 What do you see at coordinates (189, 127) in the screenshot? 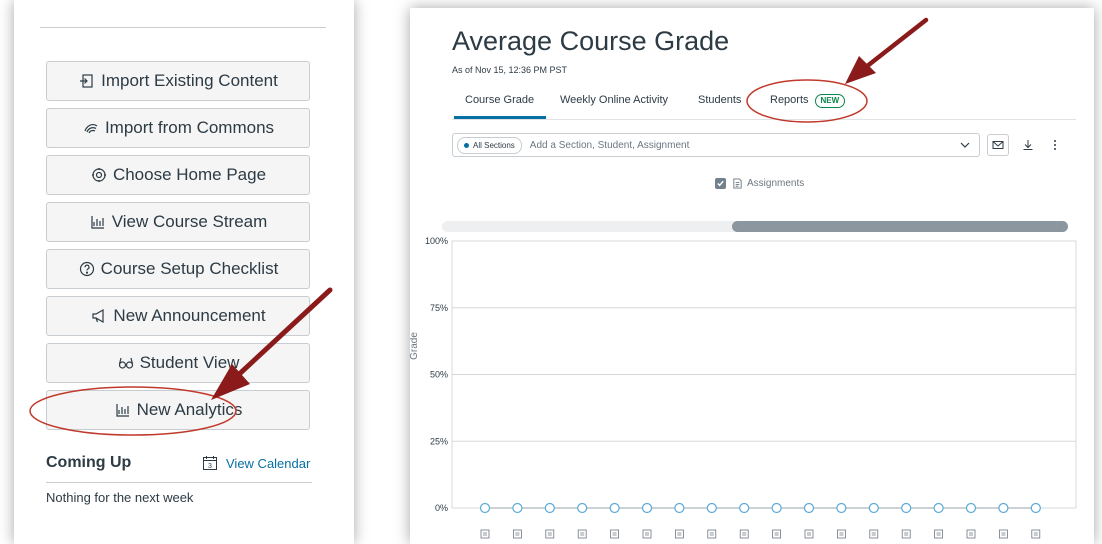
I see `button-label: Import from Commons` at bounding box center [189, 127].